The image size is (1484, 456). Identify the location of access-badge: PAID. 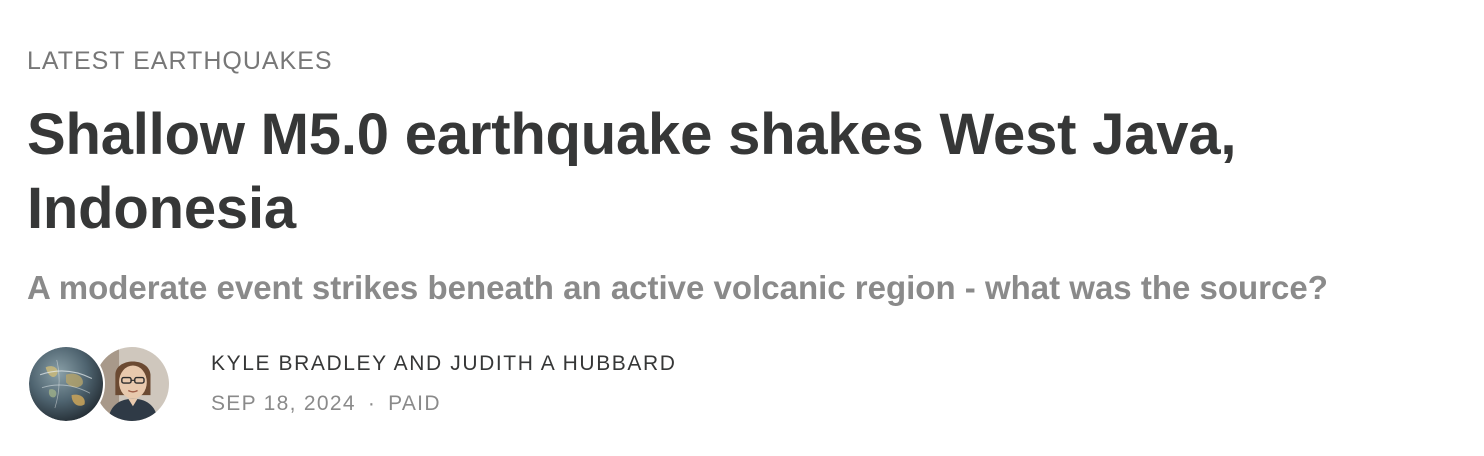
(414, 403).